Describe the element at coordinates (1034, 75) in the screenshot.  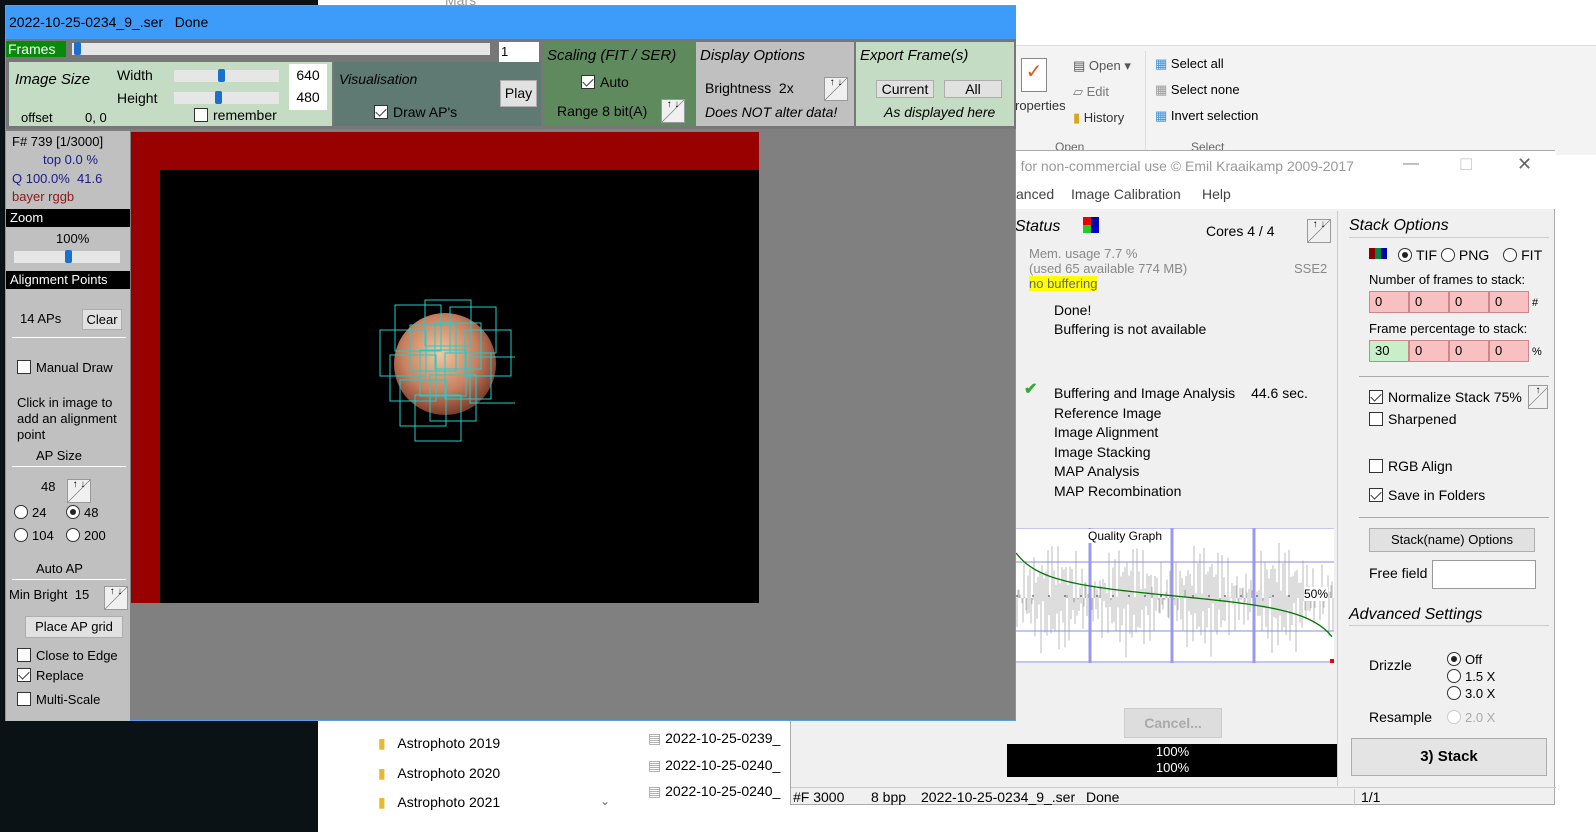
I see `properties-icon: ✓` at that location.